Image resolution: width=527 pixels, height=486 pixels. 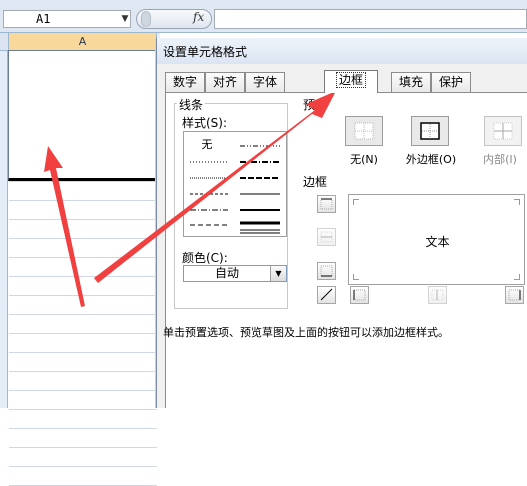 I want to click on preset-inside-icon, so click(x=503, y=131).